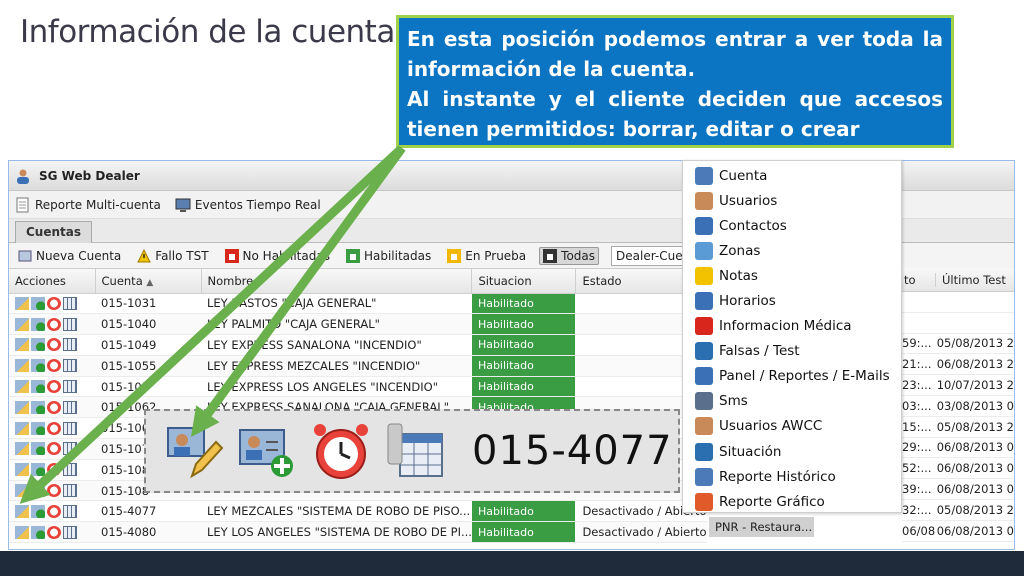  I want to click on filter-habilitadas: Habilitadas, so click(388, 256).